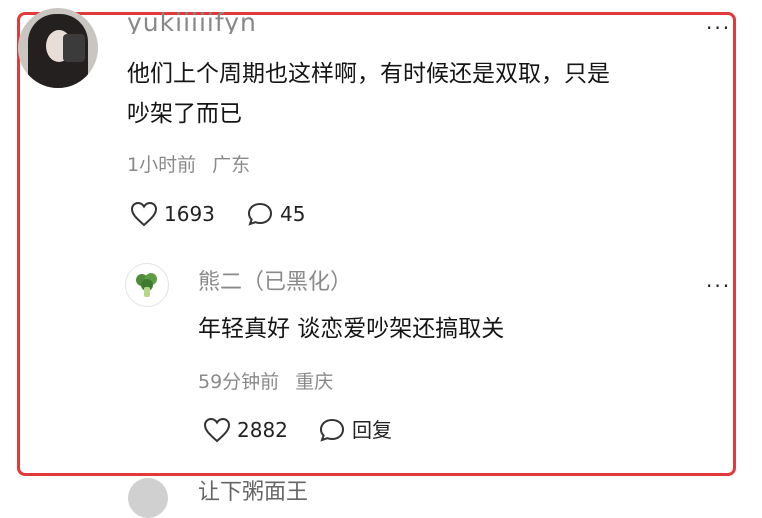  What do you see at coordinates (368, 74) in the screenshot?
I see `comment-text-line1: 他们上个周期也这样啊，有时候还是双取，只是` at bounding box center [368, 74].